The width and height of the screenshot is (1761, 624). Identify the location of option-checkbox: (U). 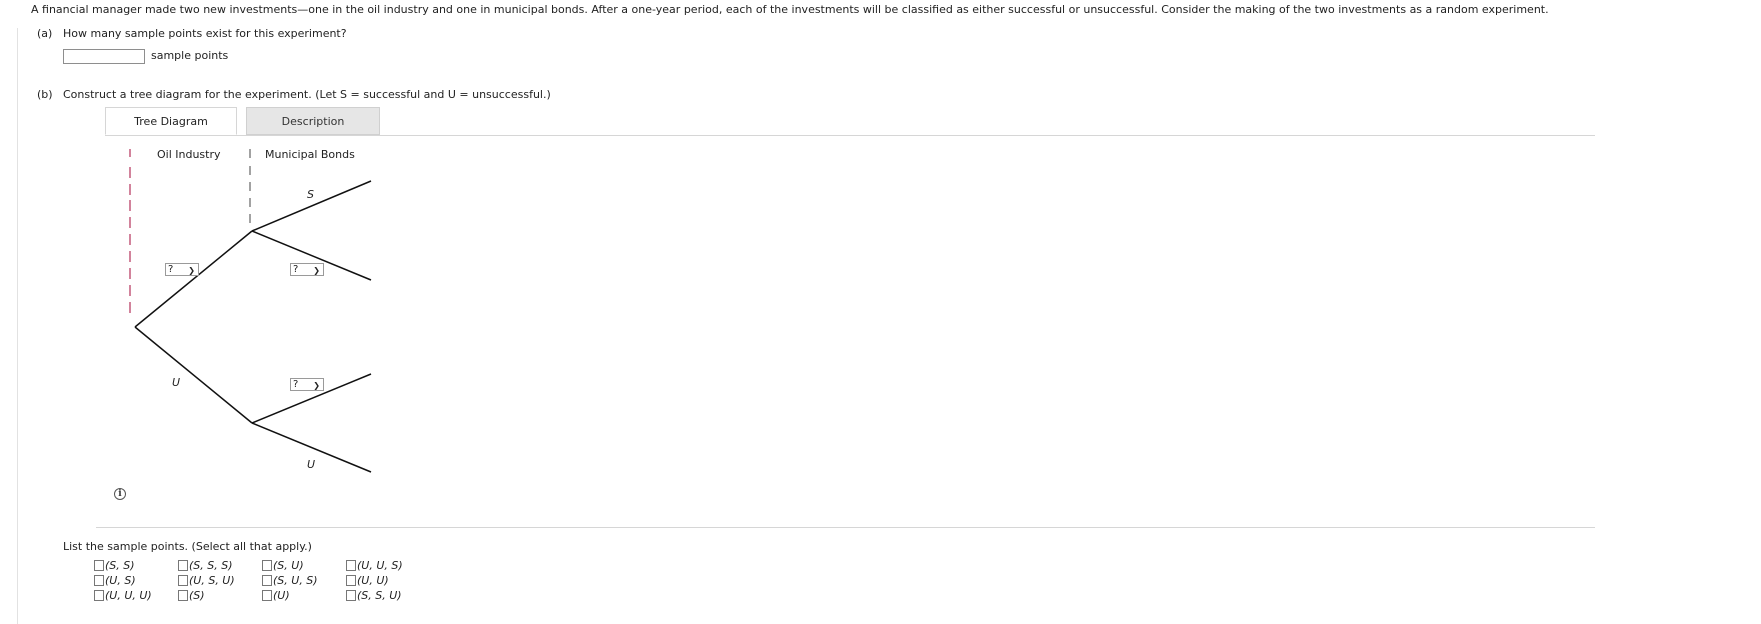
(276, 595).